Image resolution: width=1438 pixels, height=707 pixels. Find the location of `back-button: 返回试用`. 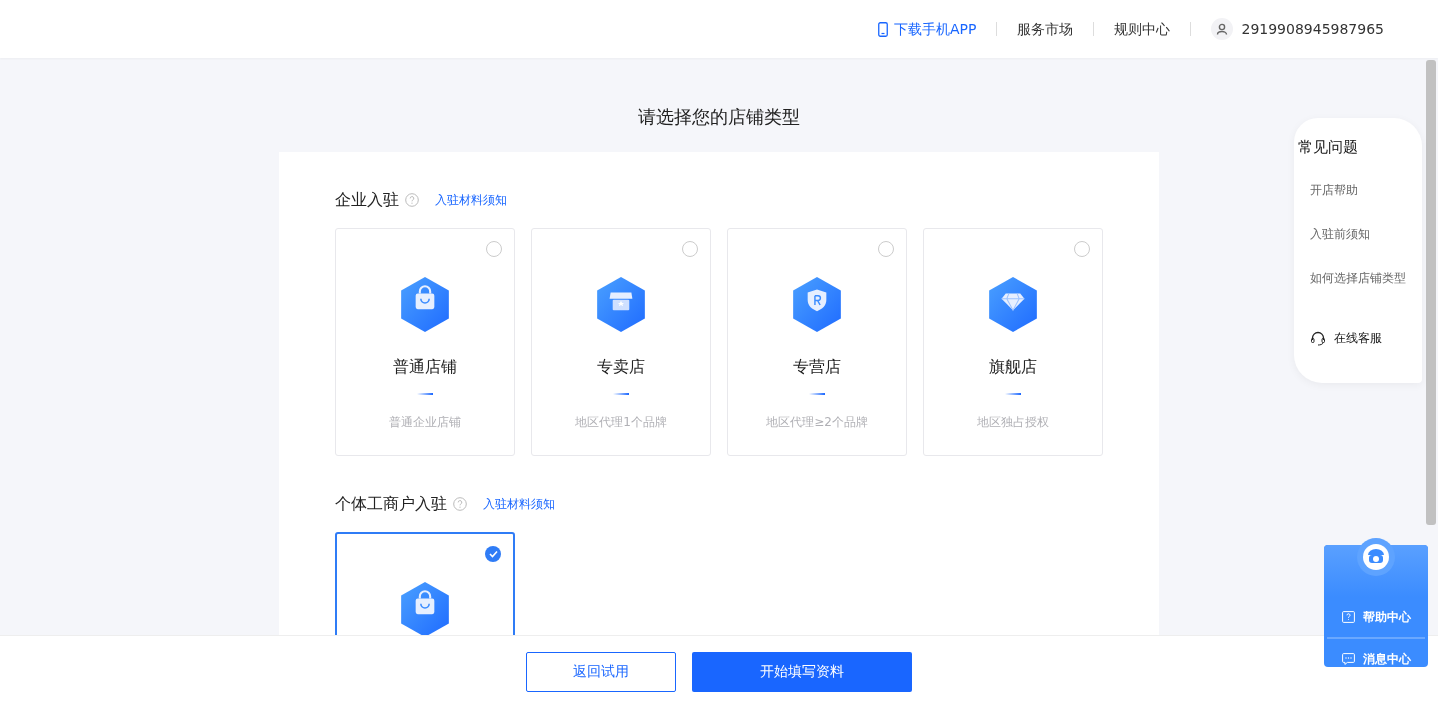

back-button: 返回试用 is located at coordinates (601, 671).